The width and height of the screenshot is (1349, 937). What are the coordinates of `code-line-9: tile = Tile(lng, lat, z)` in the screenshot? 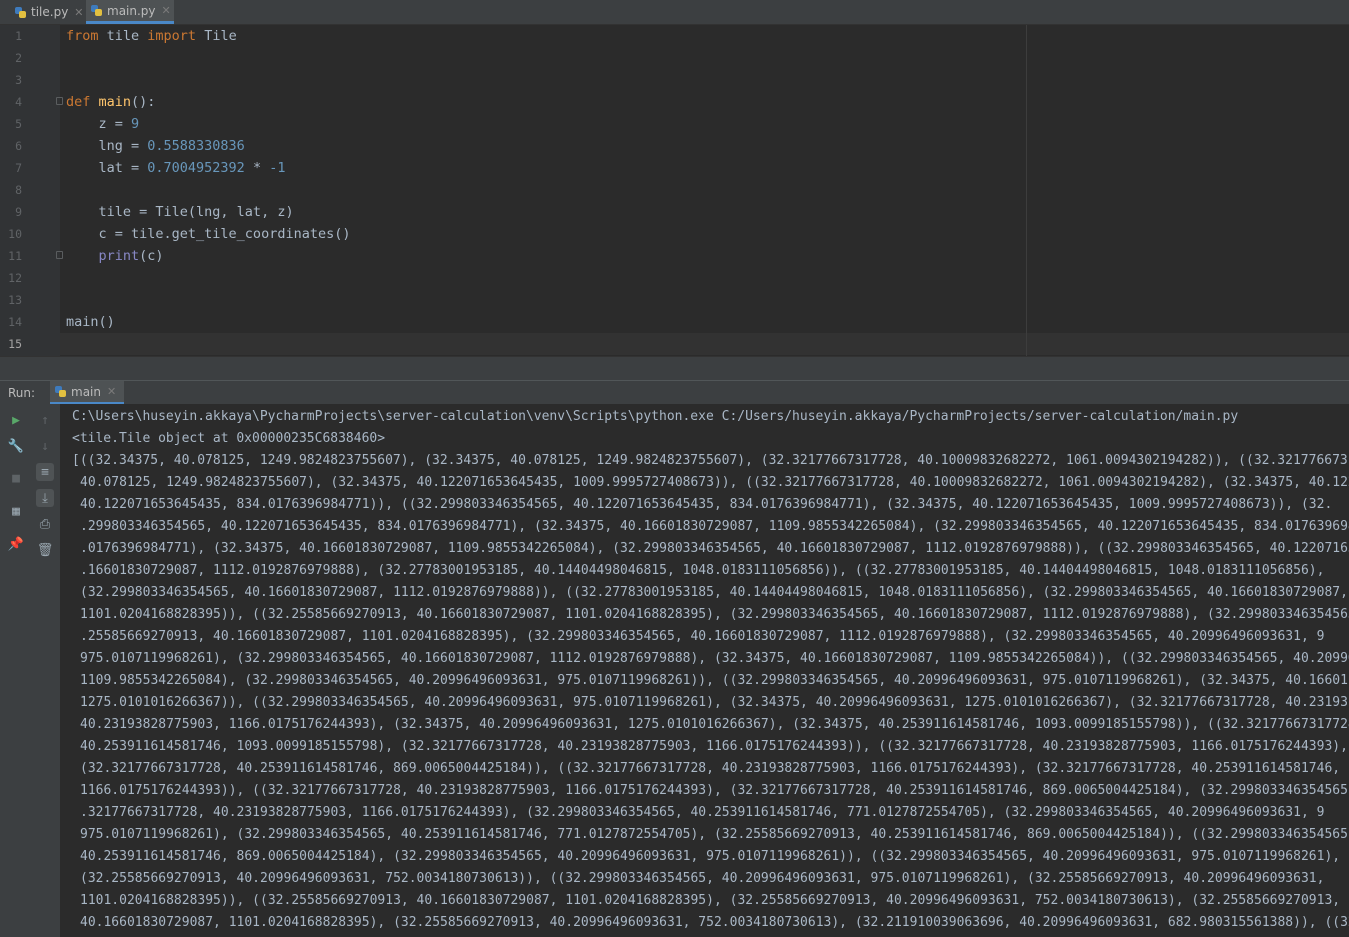 It's located at (180, 212).